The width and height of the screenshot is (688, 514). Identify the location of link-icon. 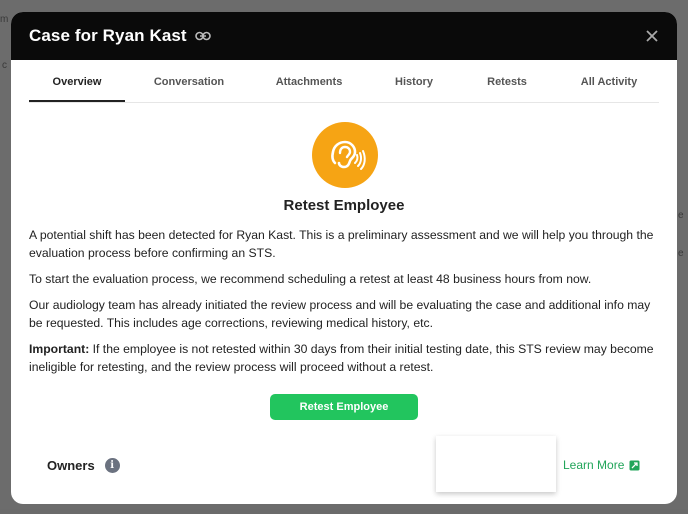
(202, 36).